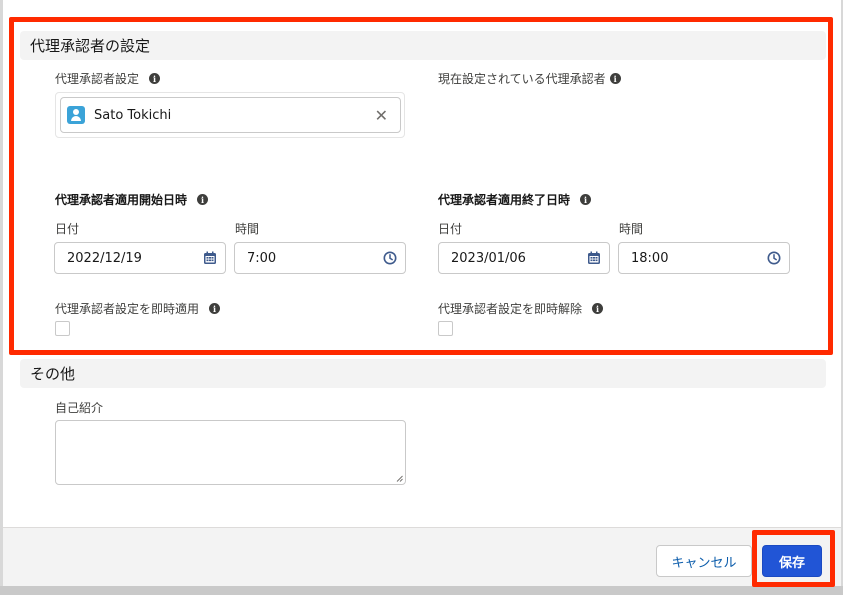  What do you see at coordinates (421, 590) in the screenshot?
I see `background-overlay-bottom` at bounding box center [421, 590].